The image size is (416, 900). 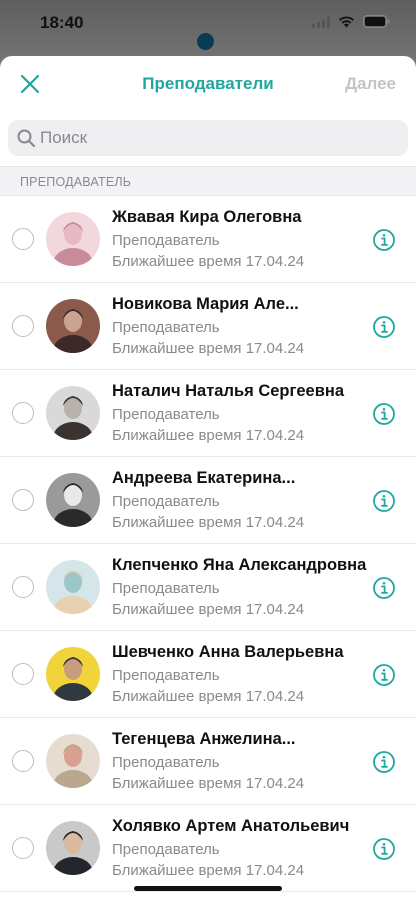 What do you see at coordinates (228, 652) in the screenshot?
I see `teacher-name: Шевченко Анна Валерьевна` at bounding box center [228, 652].